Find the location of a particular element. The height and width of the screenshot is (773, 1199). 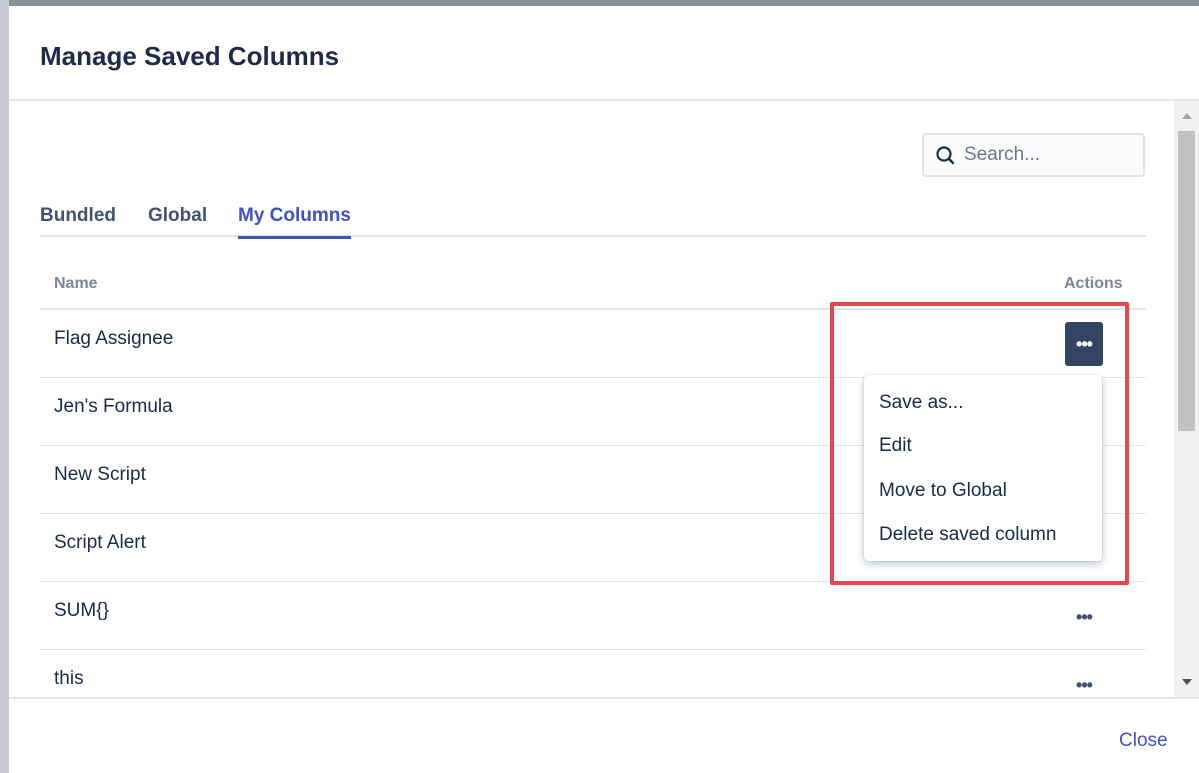

row-name: SUM{} is located at coordinates (81, 610).